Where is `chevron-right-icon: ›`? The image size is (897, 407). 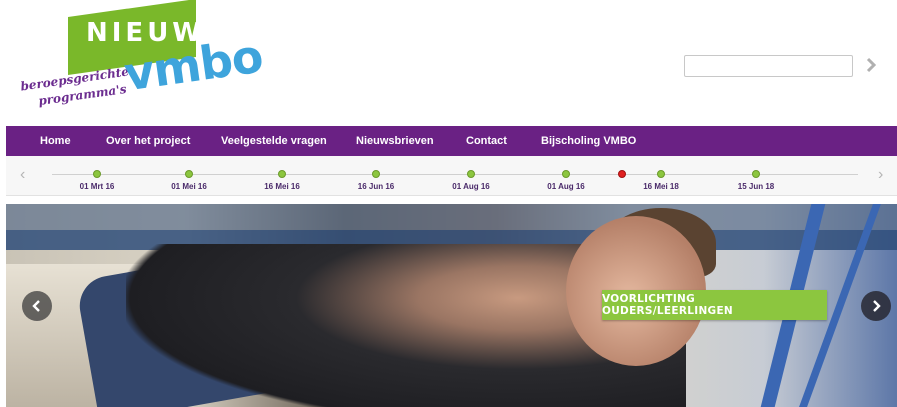 chevron-right-icon: › is located at coordinates (880, 175).